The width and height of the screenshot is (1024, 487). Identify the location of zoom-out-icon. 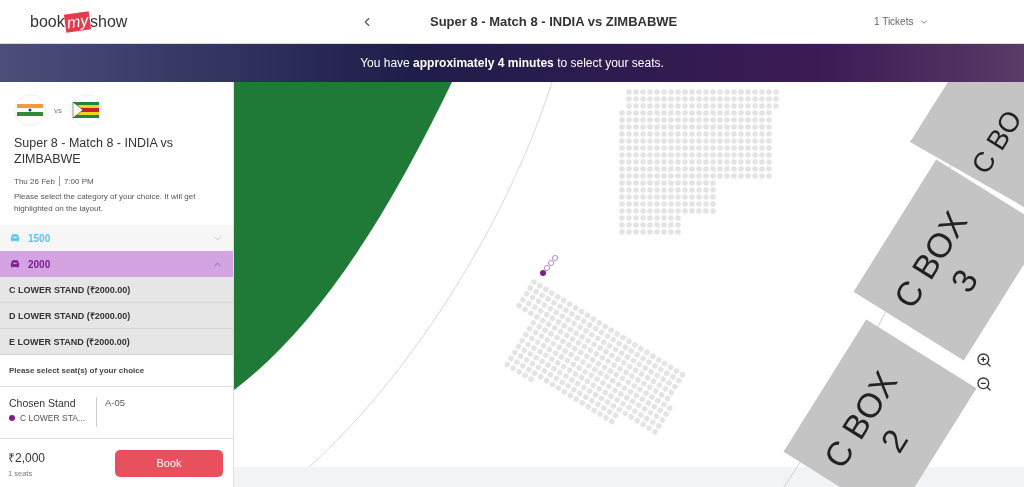
(984, 384).